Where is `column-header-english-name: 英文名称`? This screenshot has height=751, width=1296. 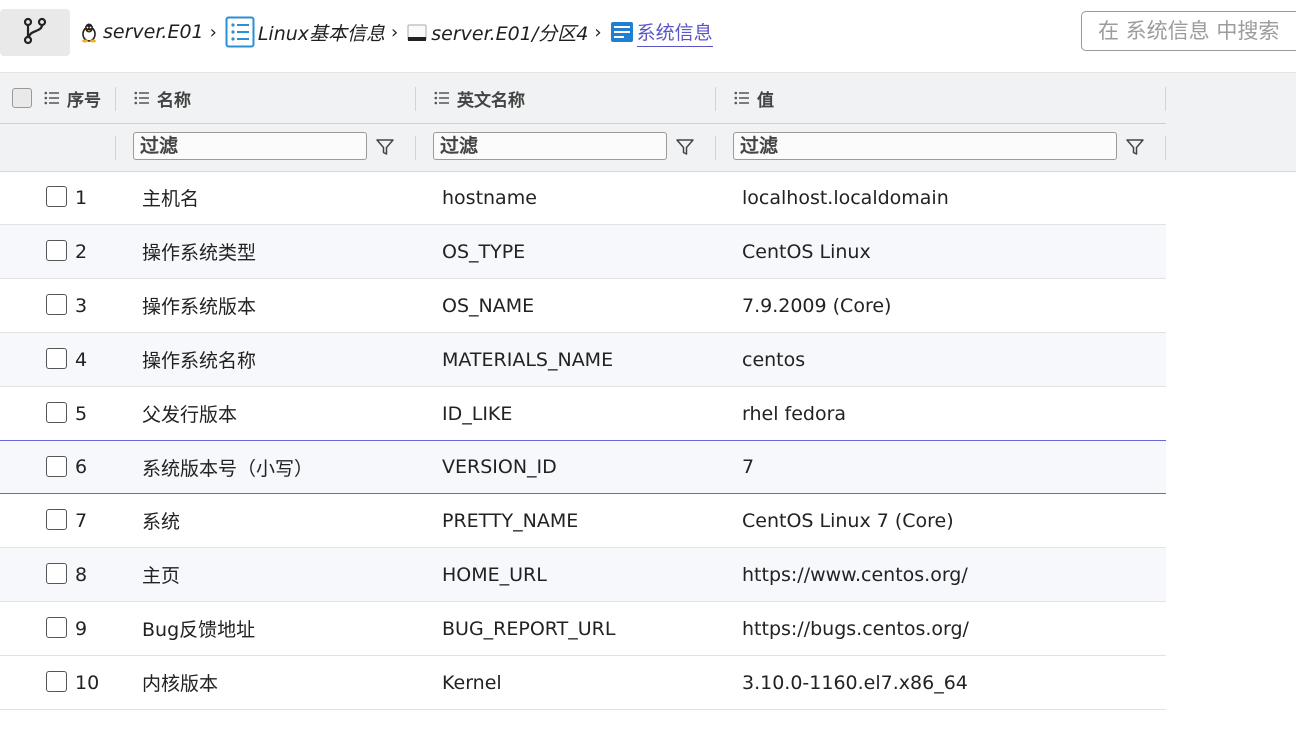
column-header-english-name: 英文名称 is located at coordinates (479, 98).